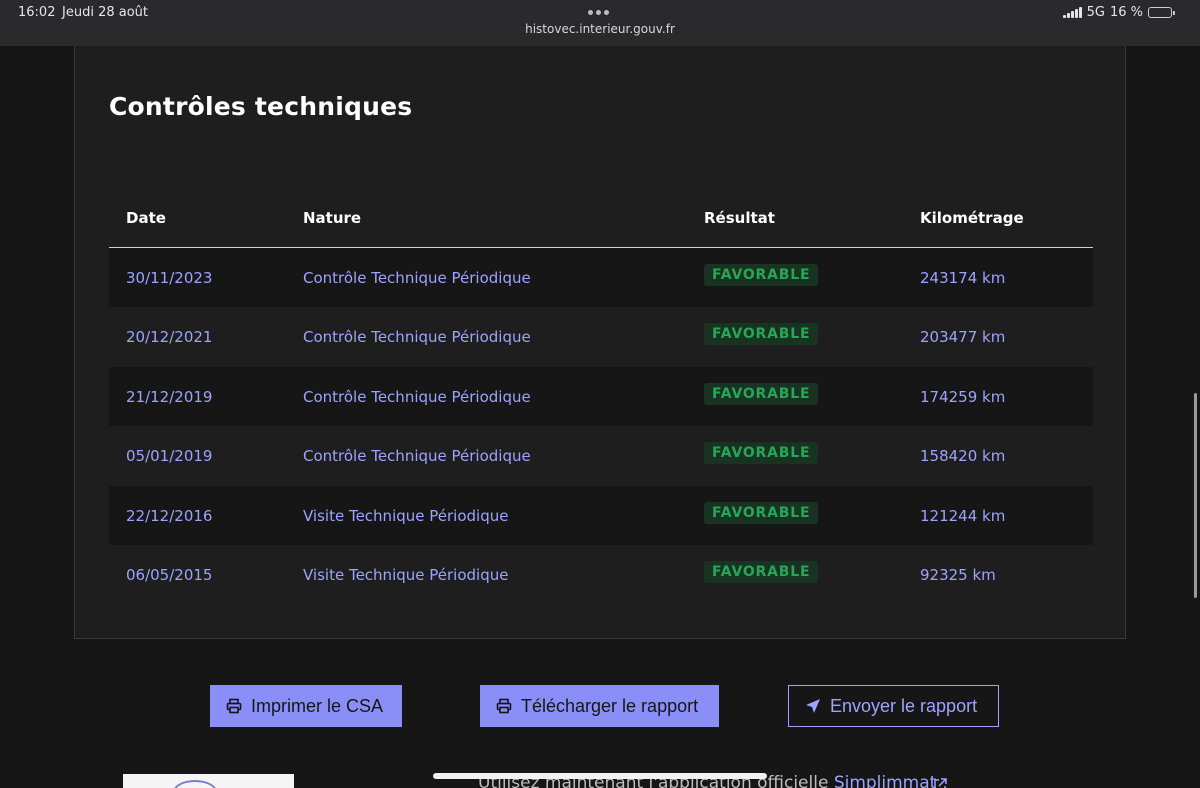 The width and height of the screenshot is (1200, 788). I want to click on send-icon, so click(813, 706).